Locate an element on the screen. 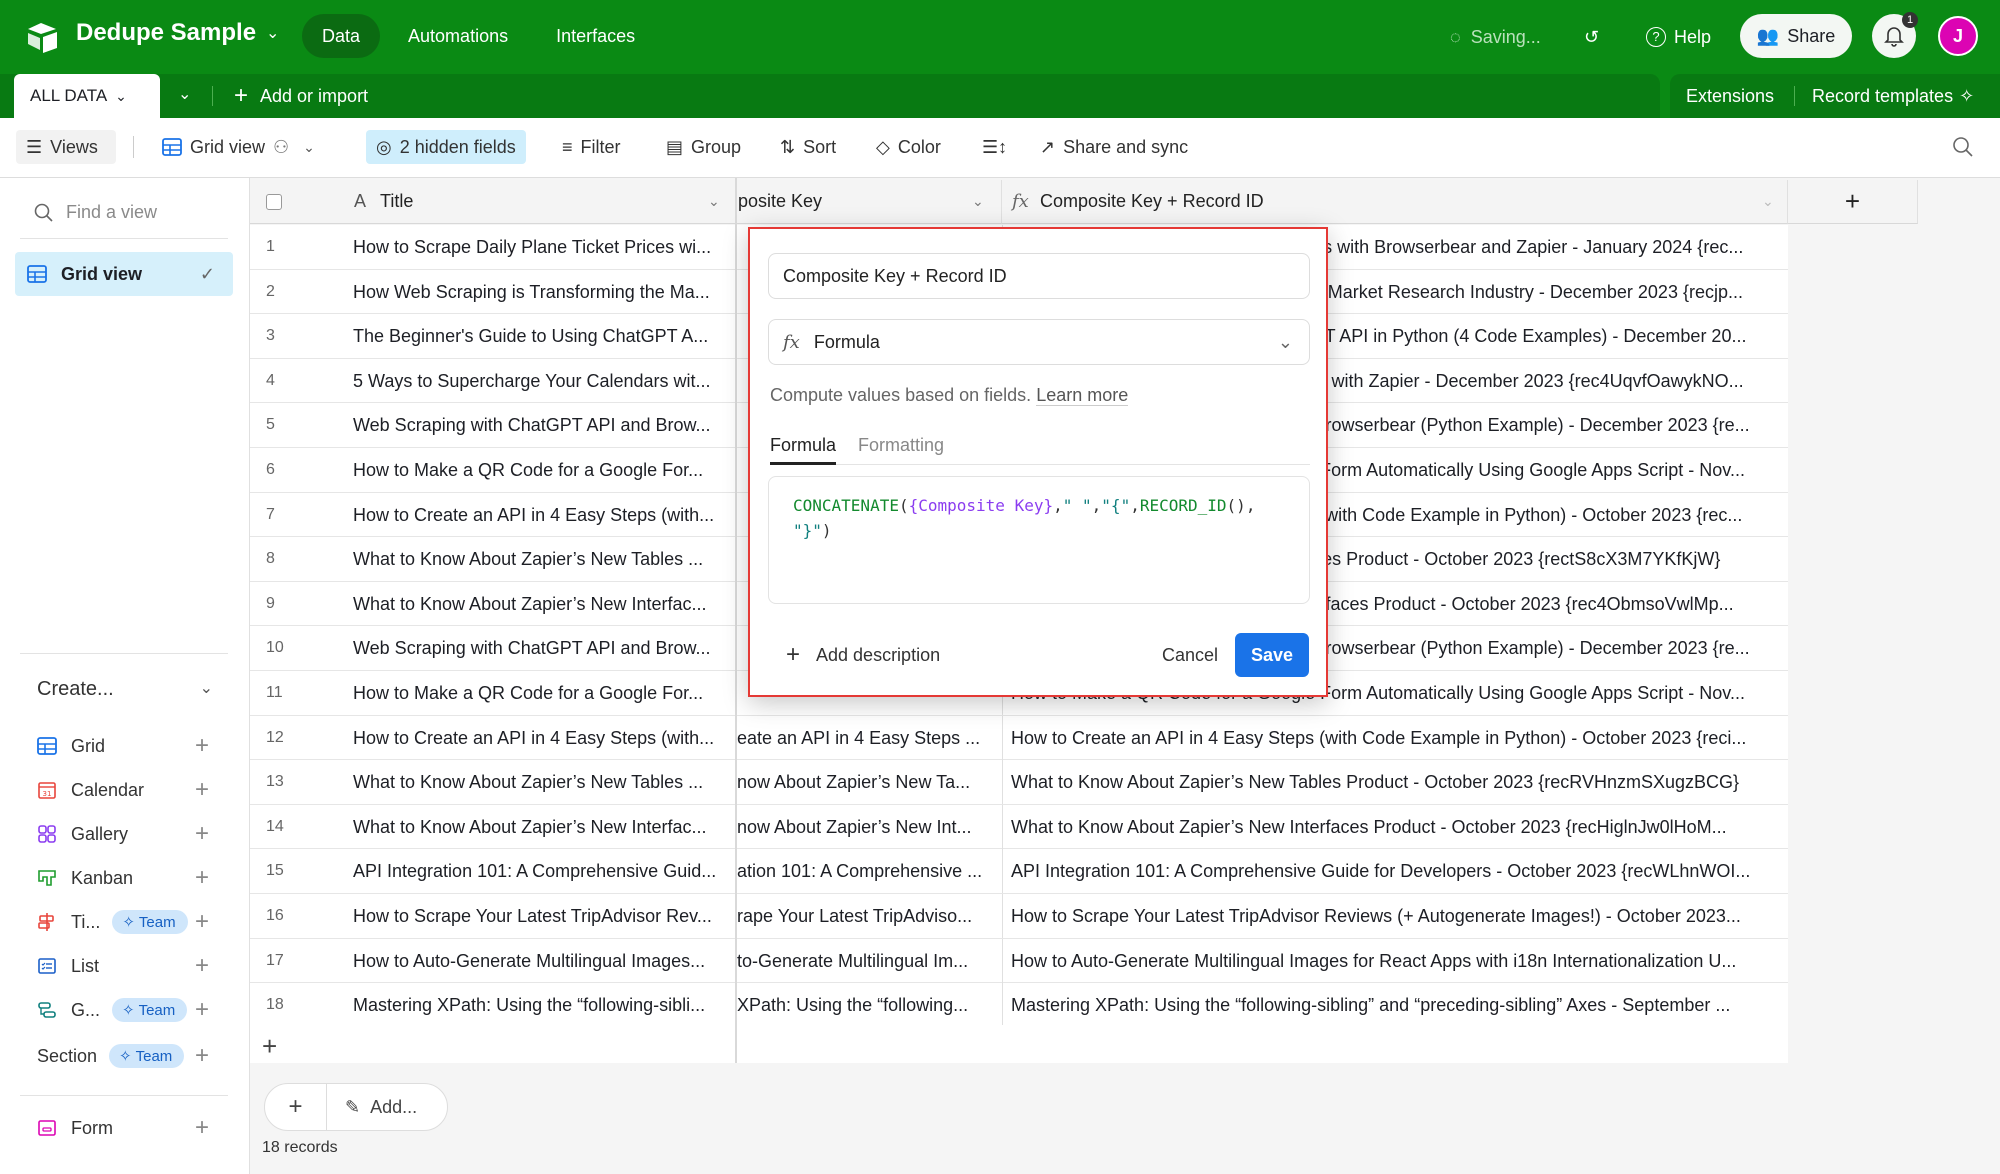 The height and width of the screenshot is (1174, 2000). row-number: 16 is located at coordinates (286, 916).